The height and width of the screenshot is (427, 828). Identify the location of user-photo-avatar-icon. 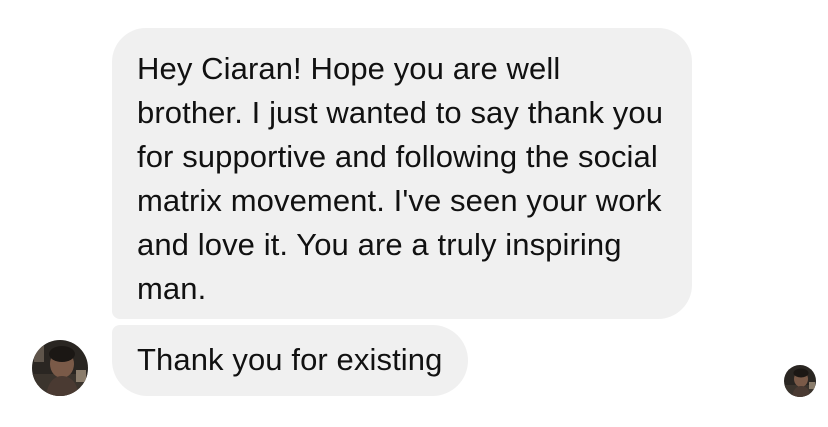
(60, 368).